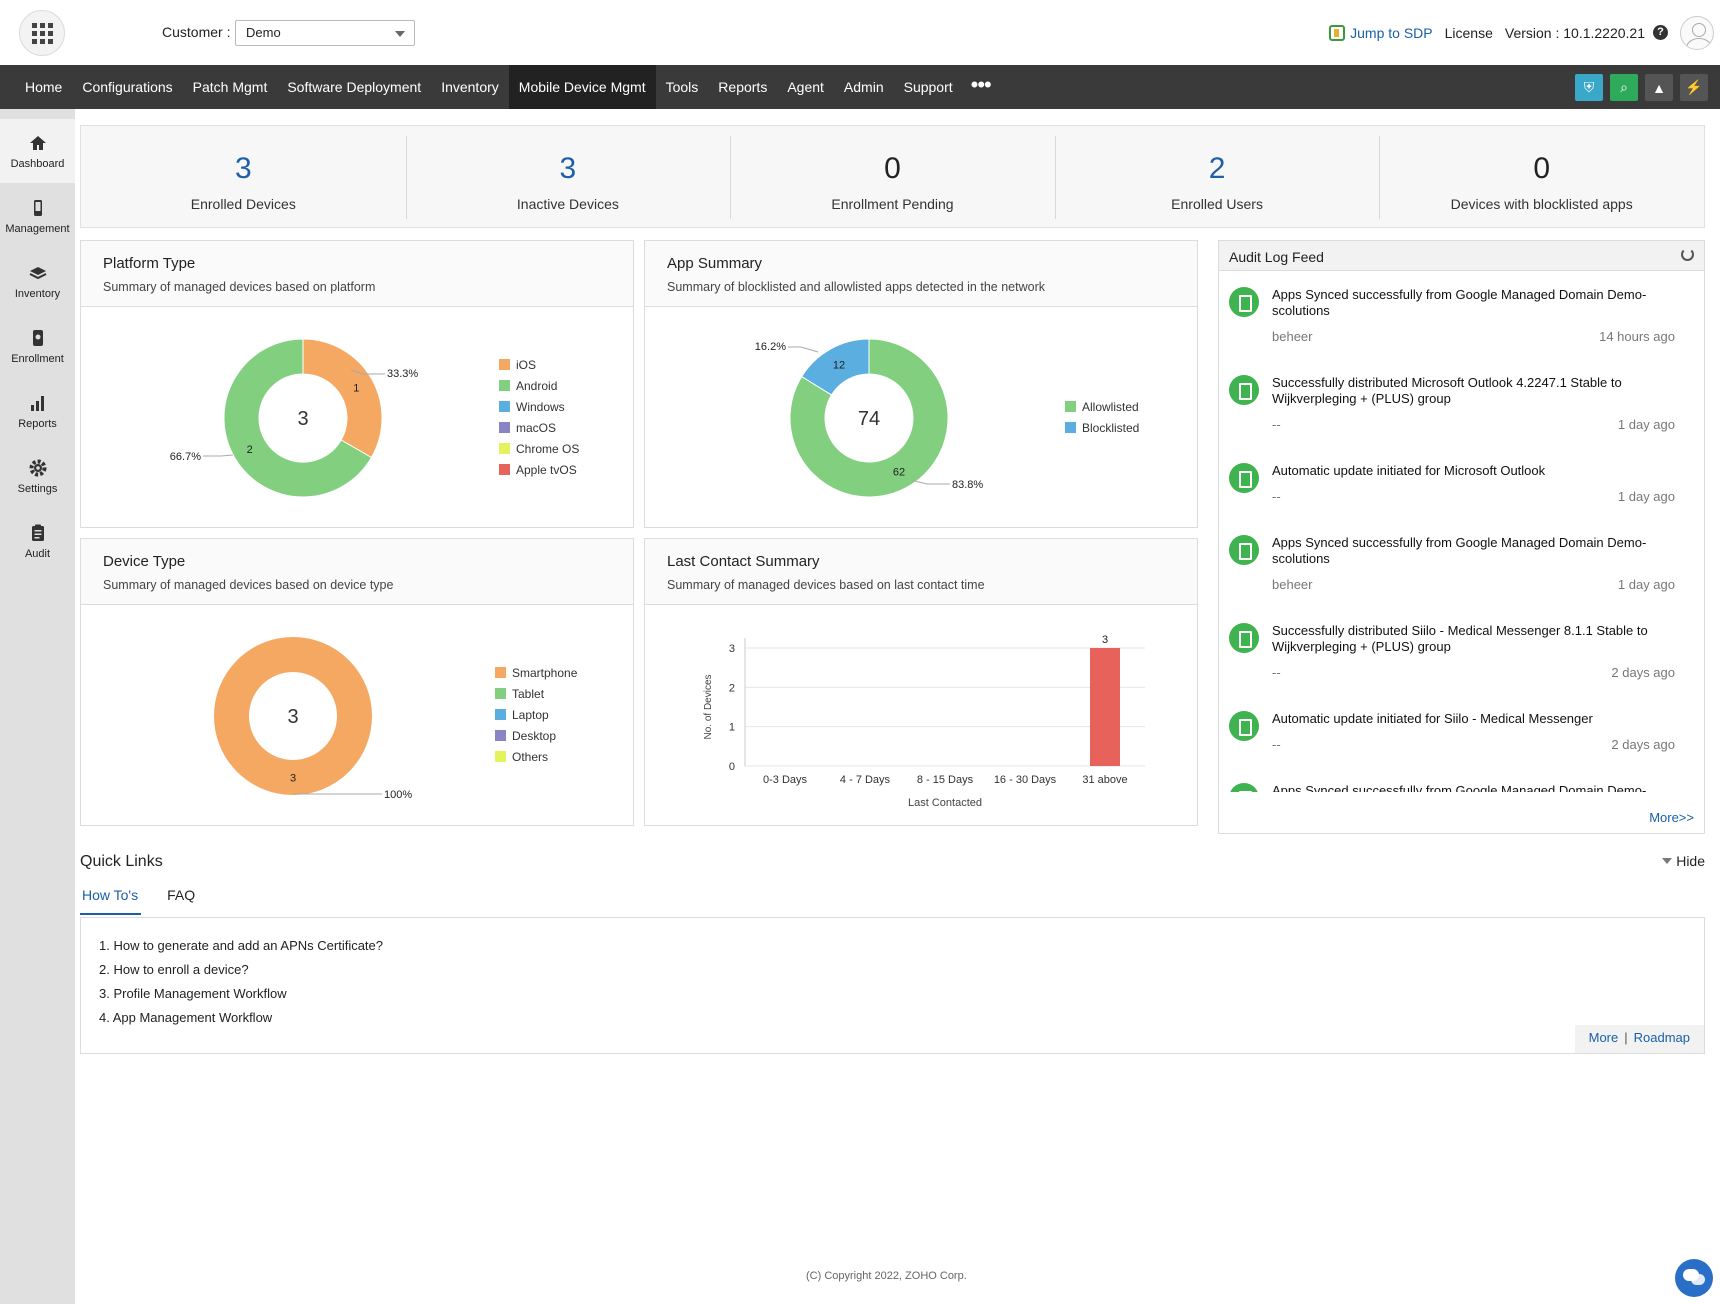 The height and width of the screenshot is (1304, 1720). I want to click on quick-link-item: 4. App Management Workflow, so click(241, 1022).